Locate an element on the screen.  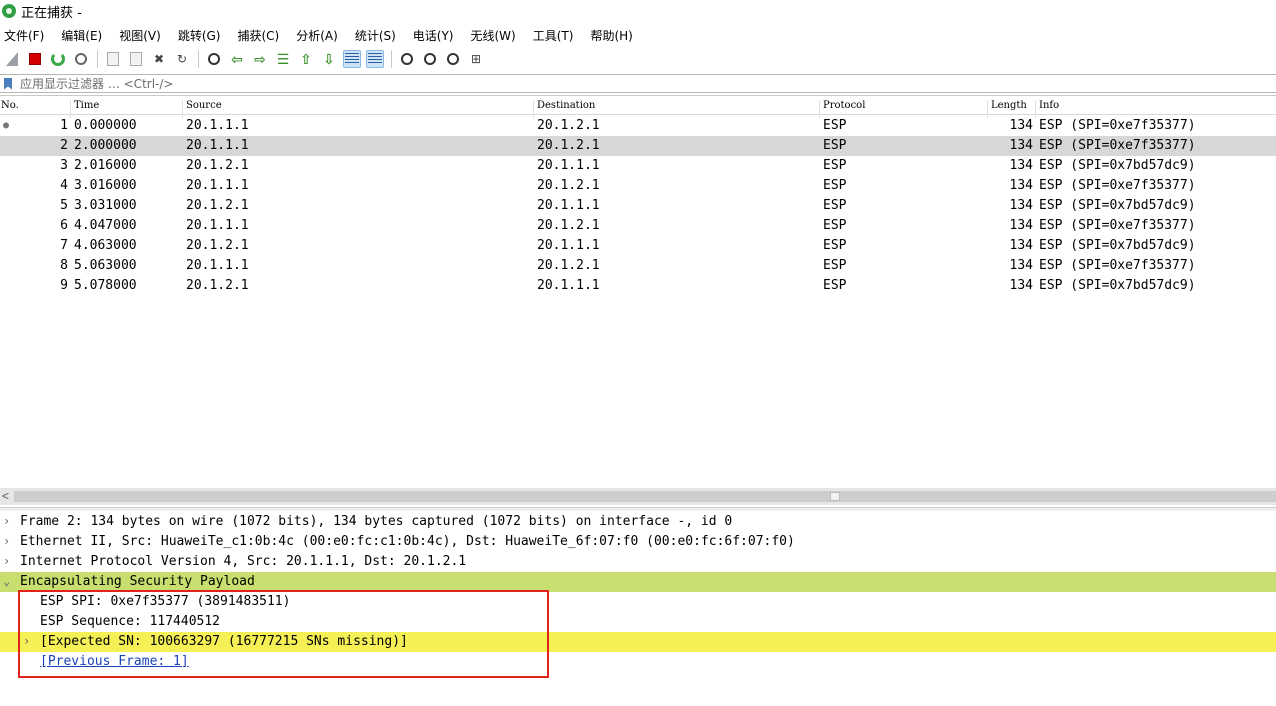
save-file-icon is located at coordinates (136, 59).